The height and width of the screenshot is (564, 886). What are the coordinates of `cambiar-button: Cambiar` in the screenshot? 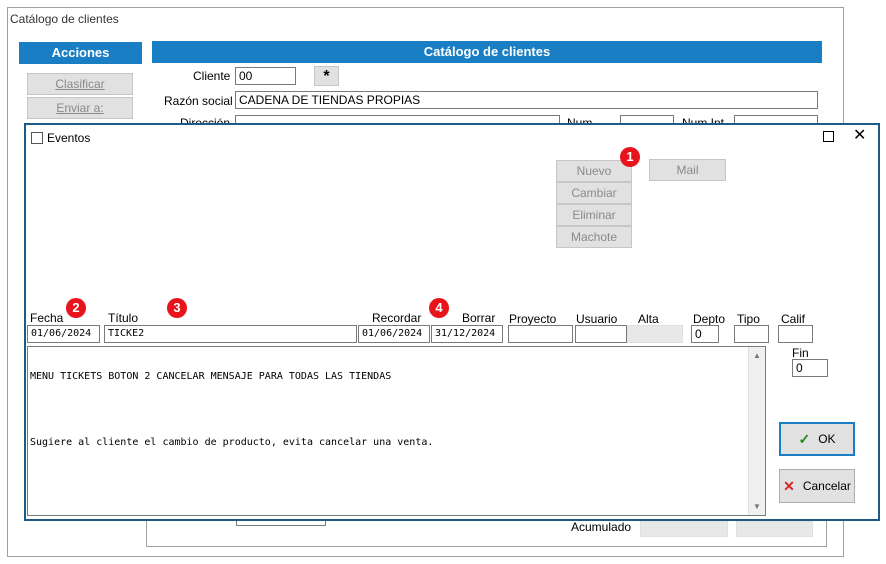 It's located at (594, 193).